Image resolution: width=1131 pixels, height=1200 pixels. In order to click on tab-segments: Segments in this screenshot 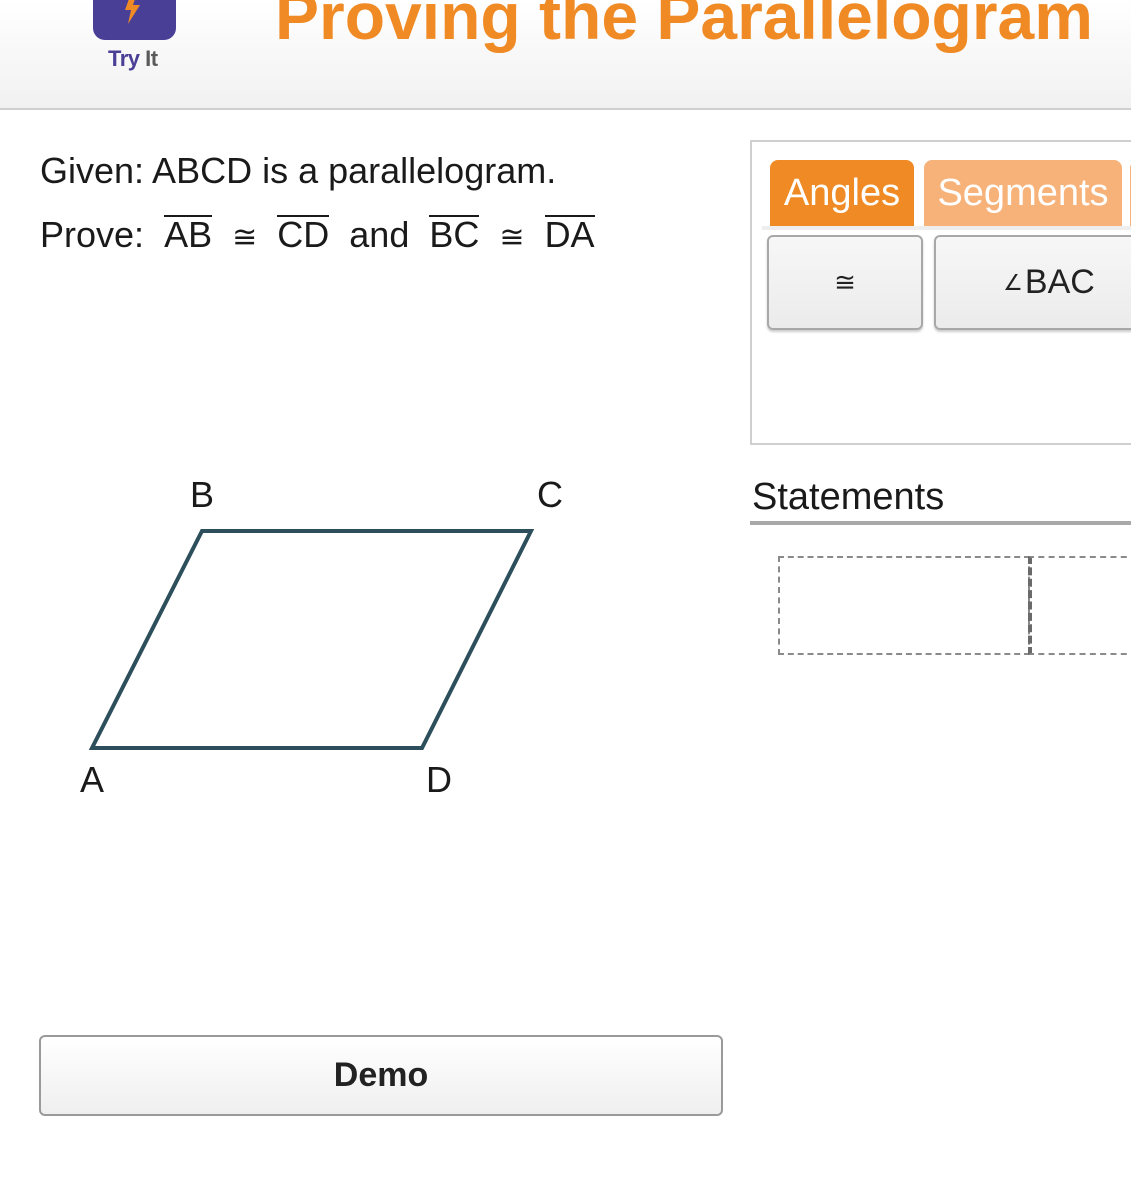, I will do `click(1023, 193)`.